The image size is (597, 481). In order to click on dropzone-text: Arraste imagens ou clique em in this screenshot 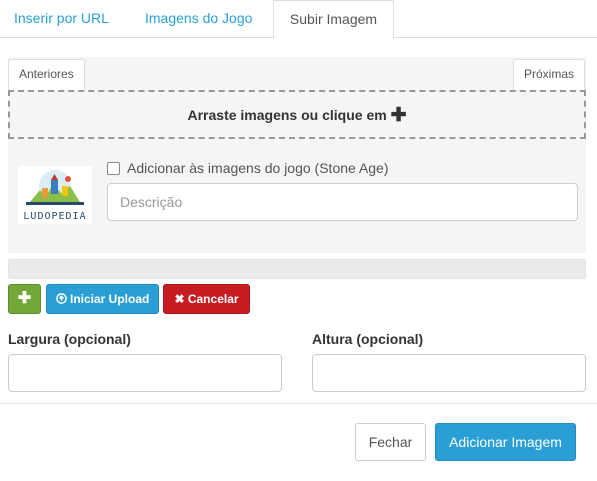, I will do `click(287, 115)`.